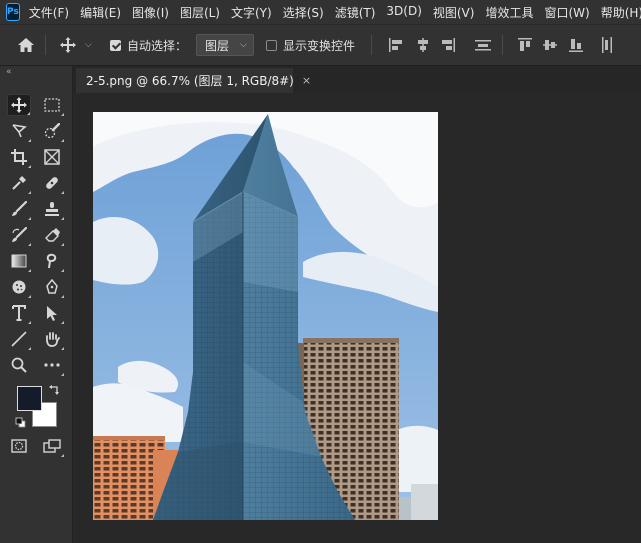  What do you see at coordinates (525, 45) in the screenshot?
I see `align-top-button` at bounding box center [525, 45].